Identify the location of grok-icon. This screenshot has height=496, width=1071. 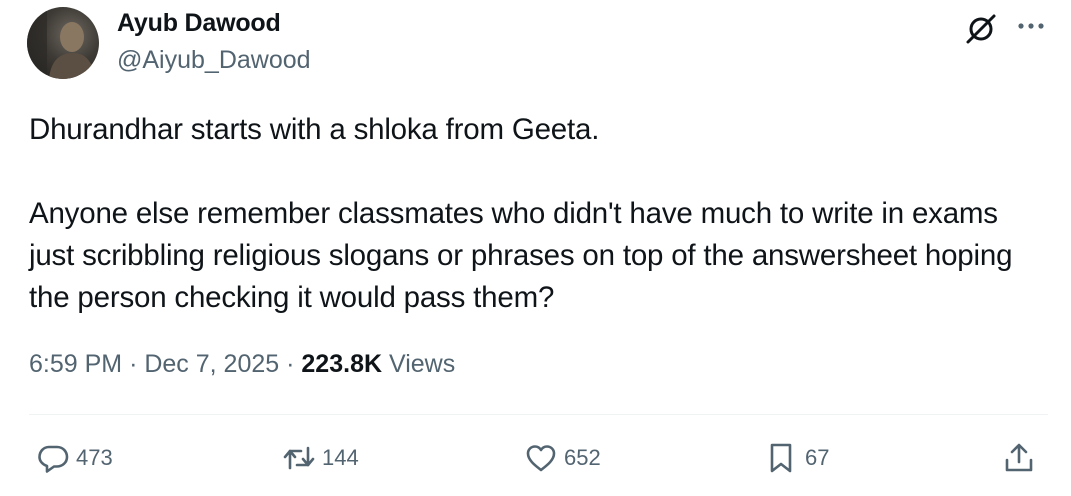
(981, 29).